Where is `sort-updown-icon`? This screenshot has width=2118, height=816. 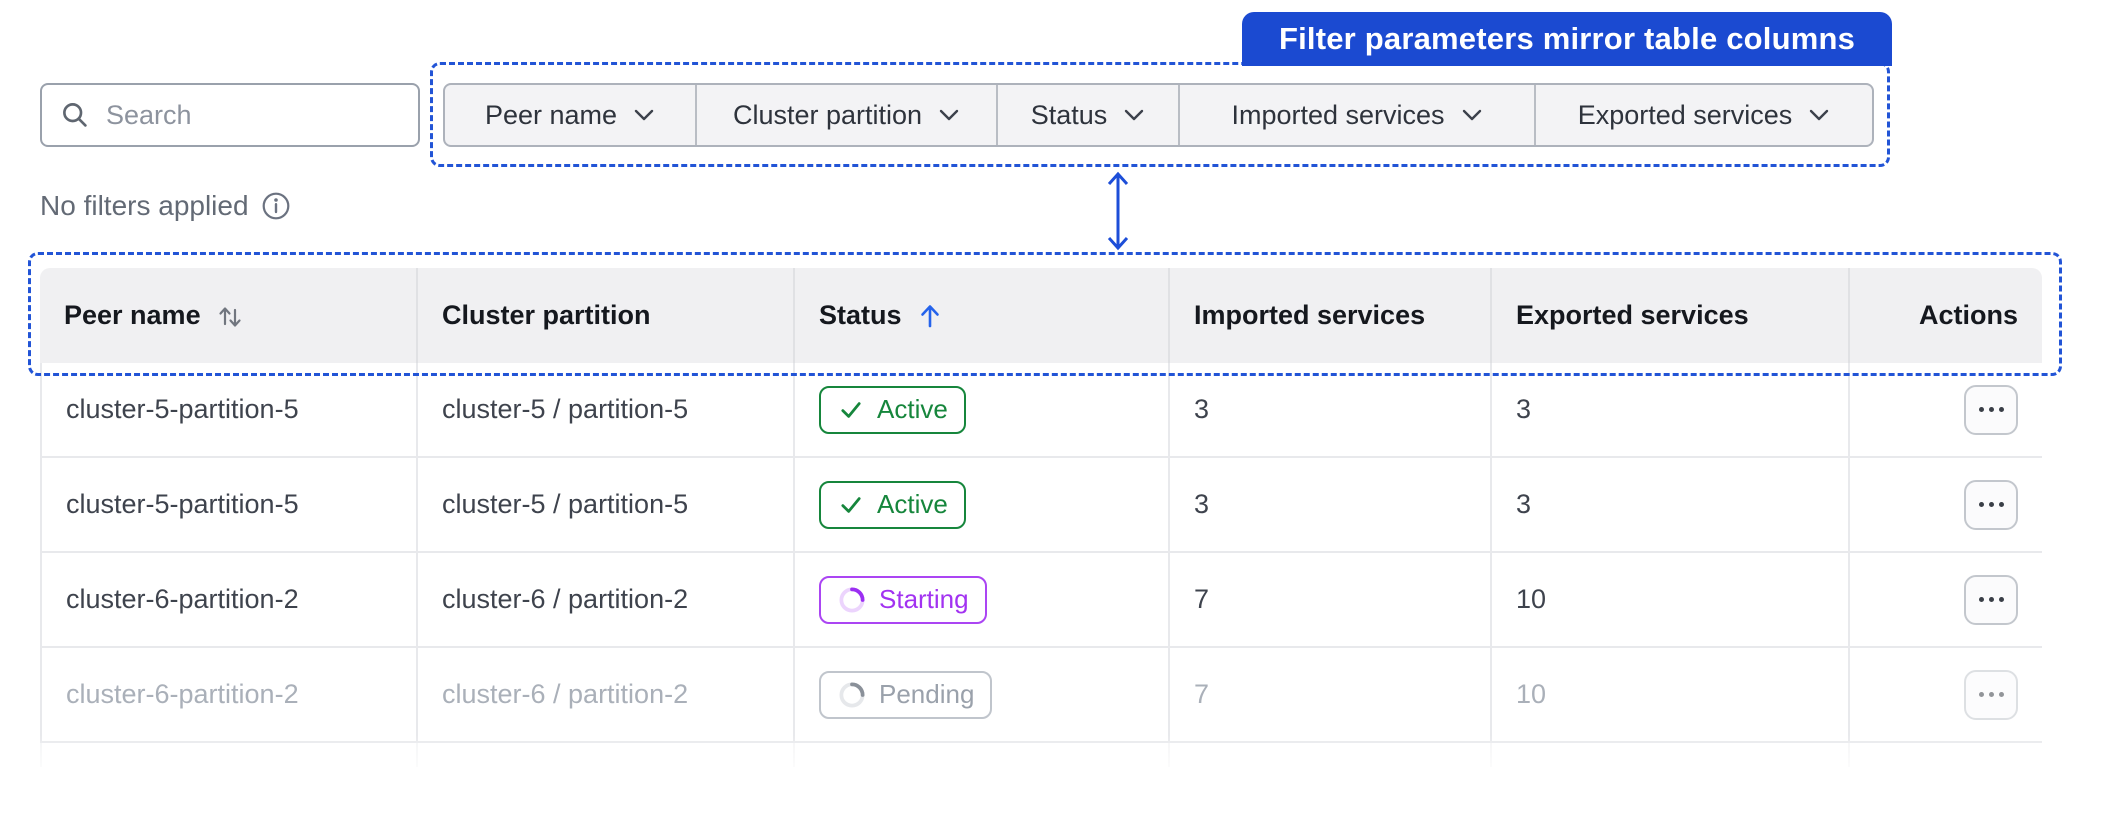
sort-updown-icon is located at coordinates (230, 316).